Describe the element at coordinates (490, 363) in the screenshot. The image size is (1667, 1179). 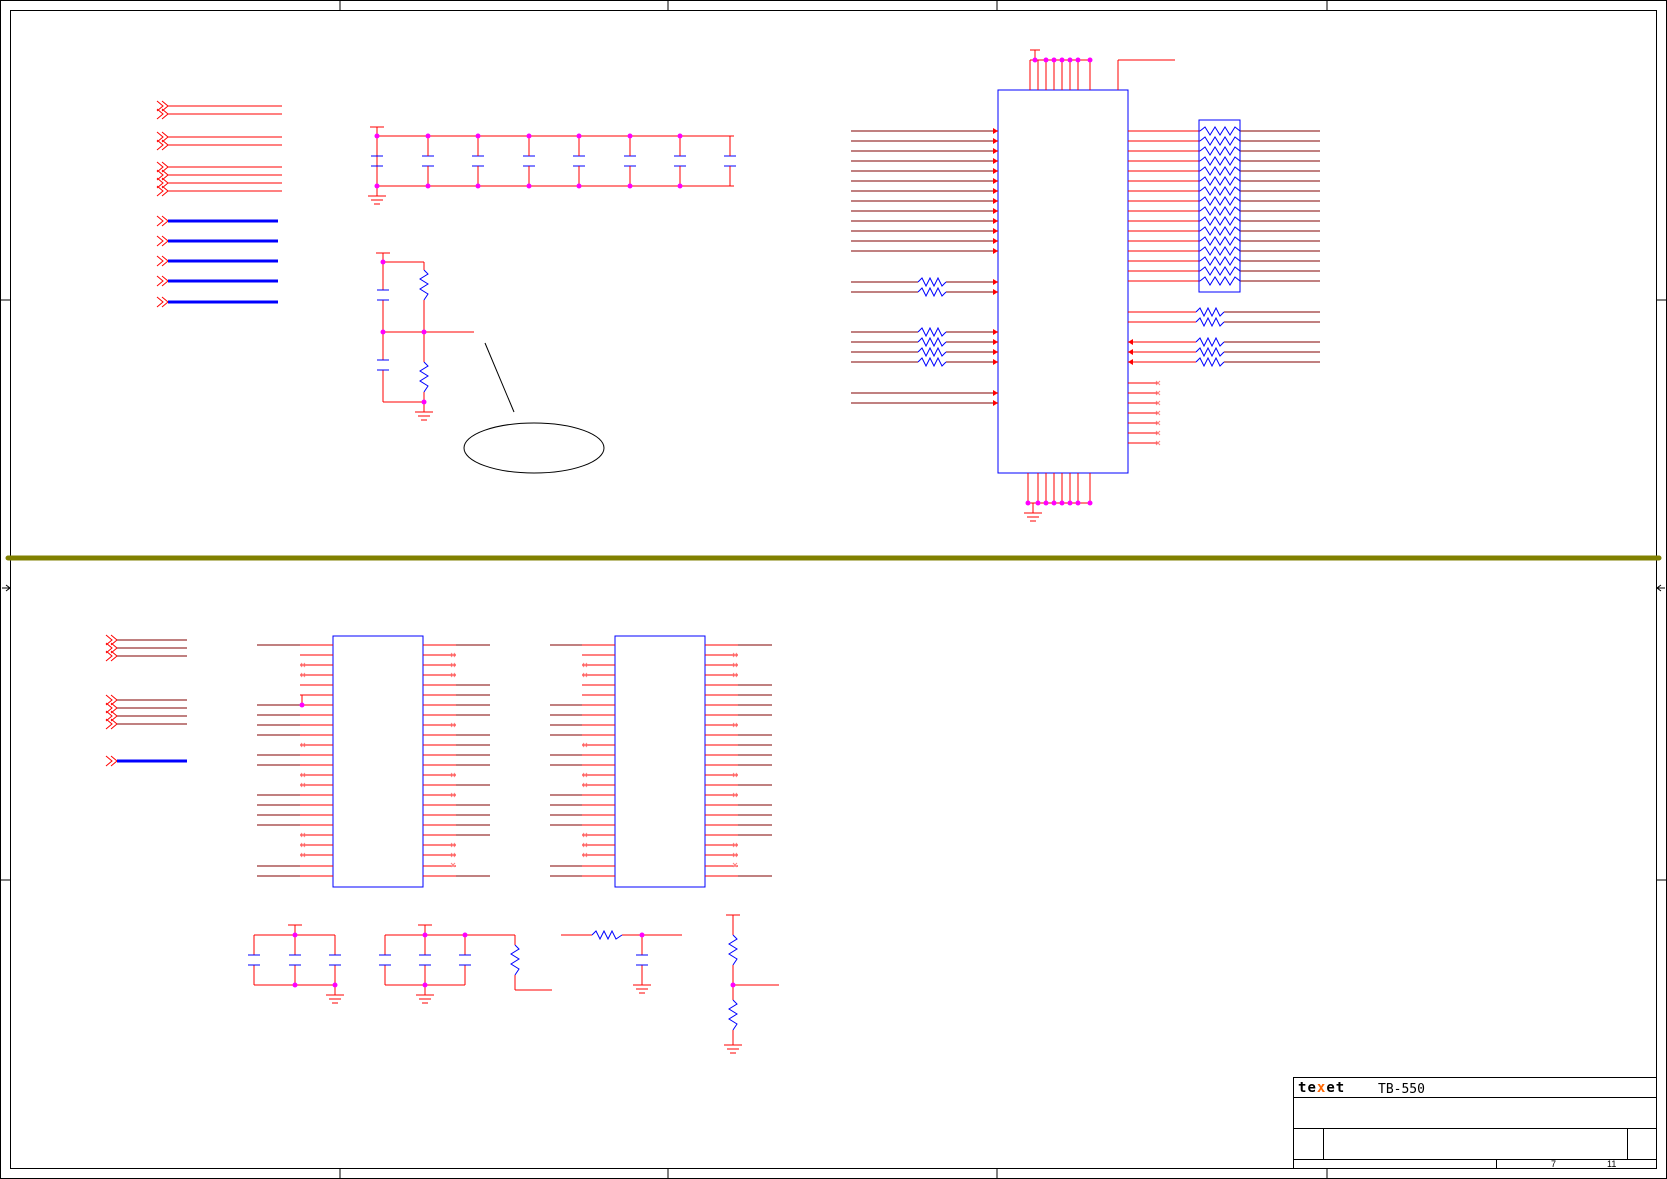
I see `voltage-divider-top` at that location.